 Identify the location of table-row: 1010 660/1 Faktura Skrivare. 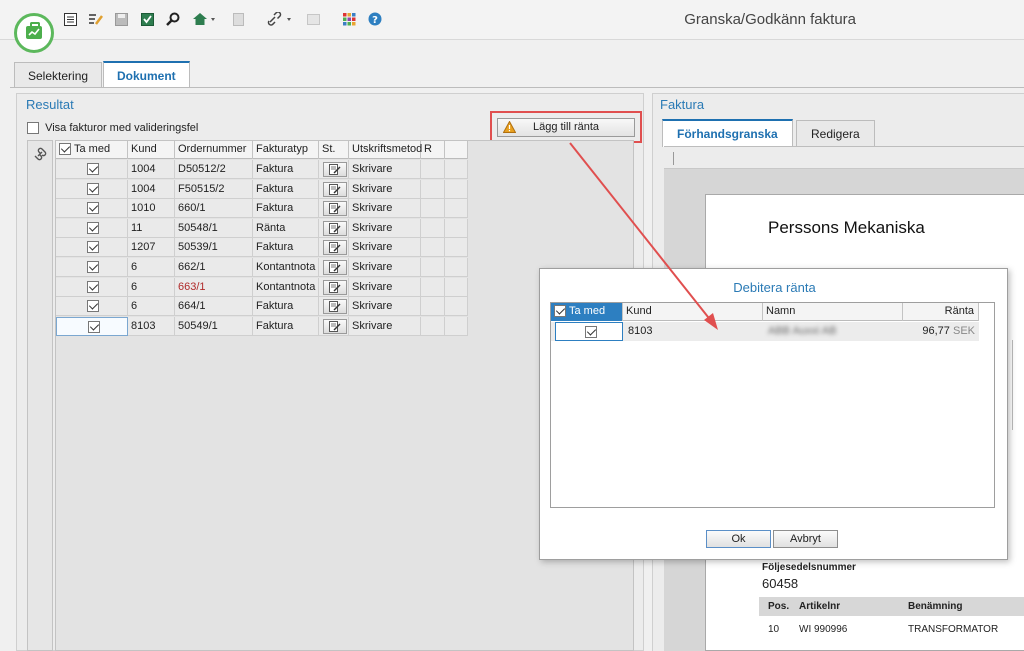
(262, 209).